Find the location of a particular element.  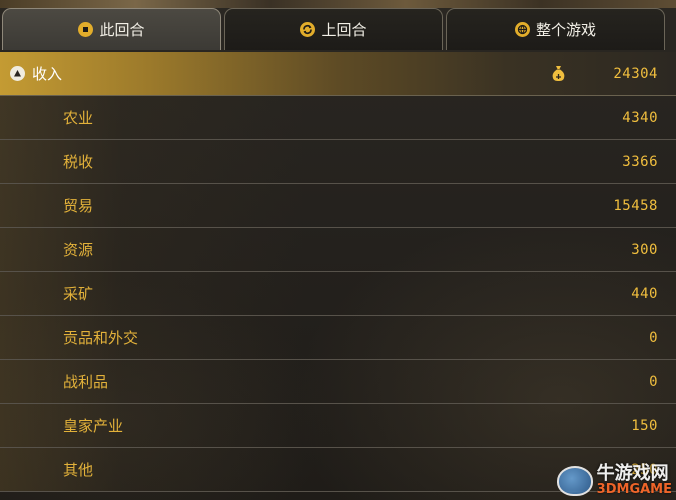

row-label: 采矿 is located at coordinates (78, 294).